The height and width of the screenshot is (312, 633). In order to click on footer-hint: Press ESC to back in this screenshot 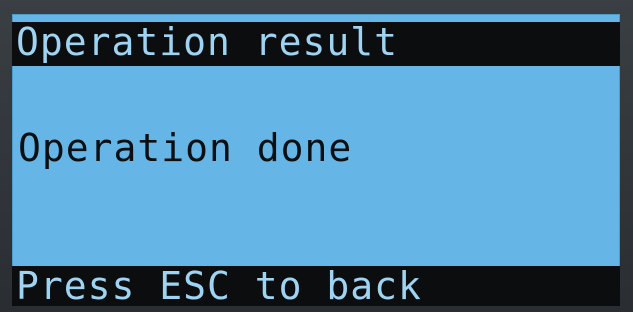, I will do `click(219, 286)`.